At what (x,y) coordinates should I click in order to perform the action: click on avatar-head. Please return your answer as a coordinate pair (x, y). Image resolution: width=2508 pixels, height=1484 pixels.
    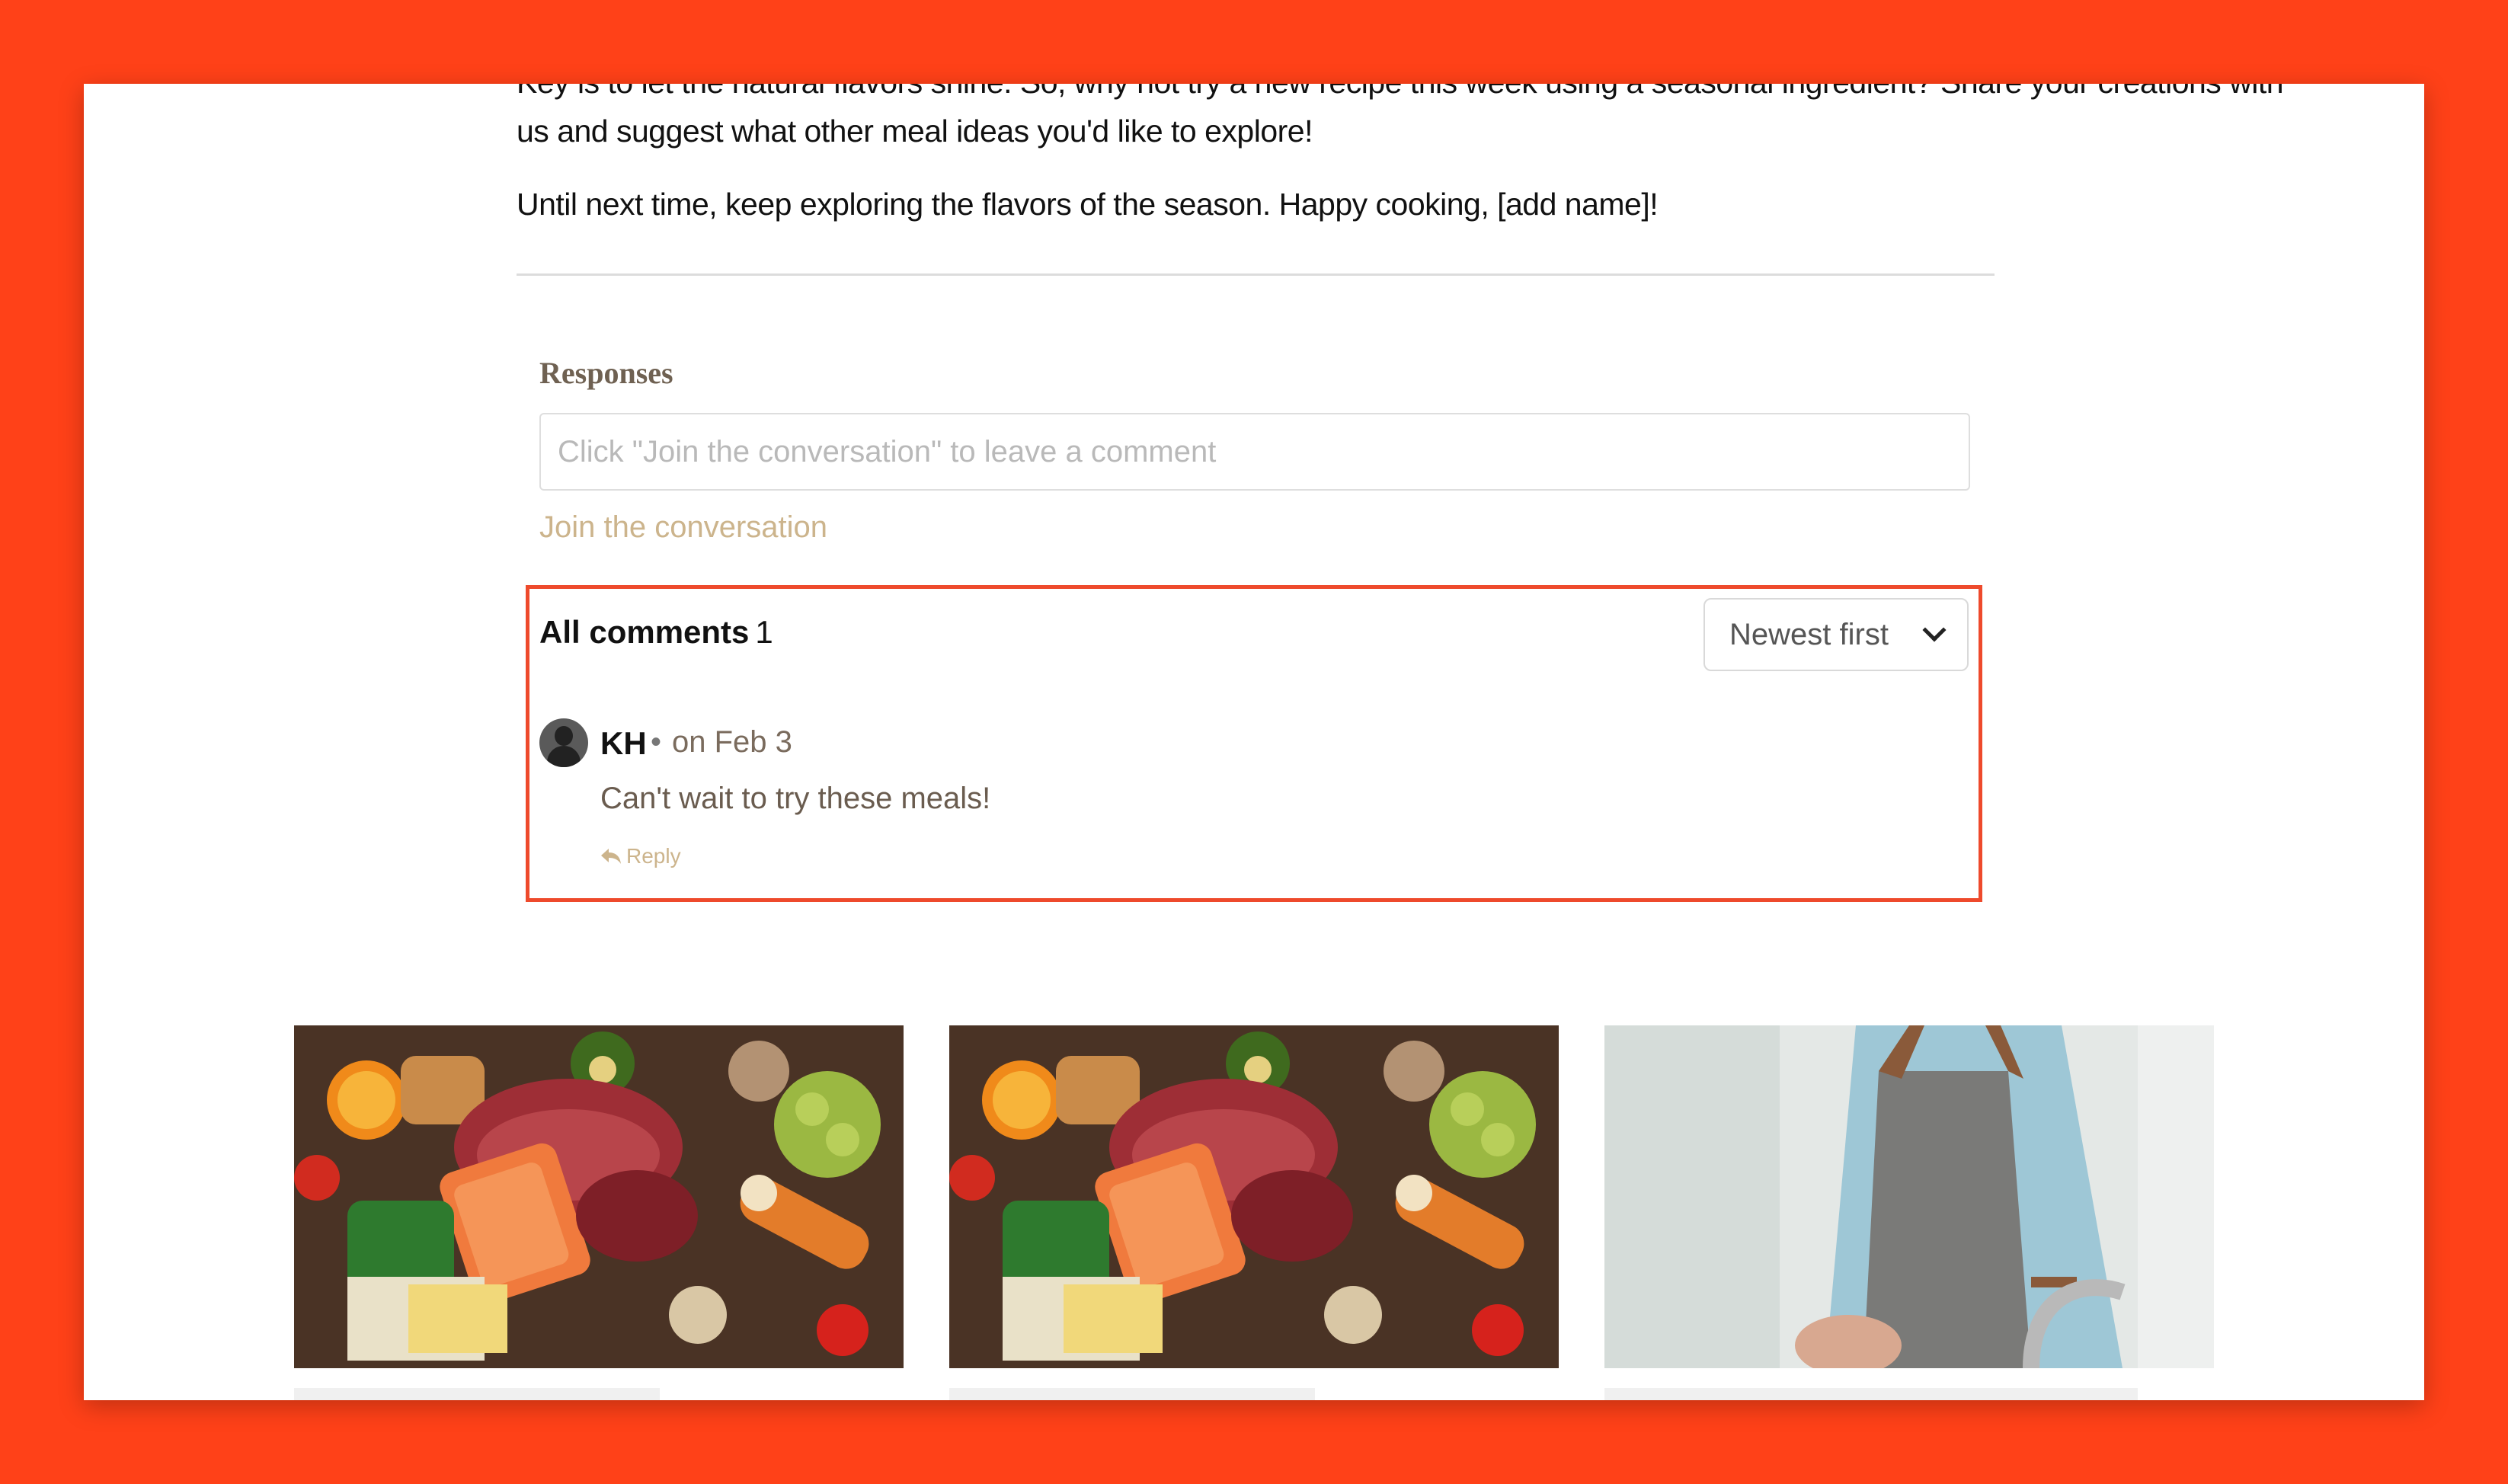
    Looking at the image, I should click on (564, 736).